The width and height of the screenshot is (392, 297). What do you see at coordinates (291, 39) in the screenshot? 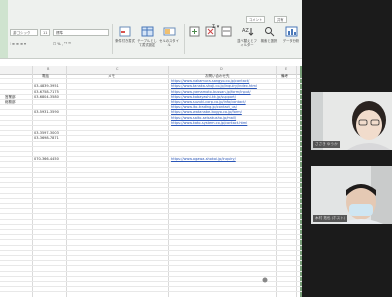
I see `data-analysis-button: データ分析` at bounding box center [291, 39].